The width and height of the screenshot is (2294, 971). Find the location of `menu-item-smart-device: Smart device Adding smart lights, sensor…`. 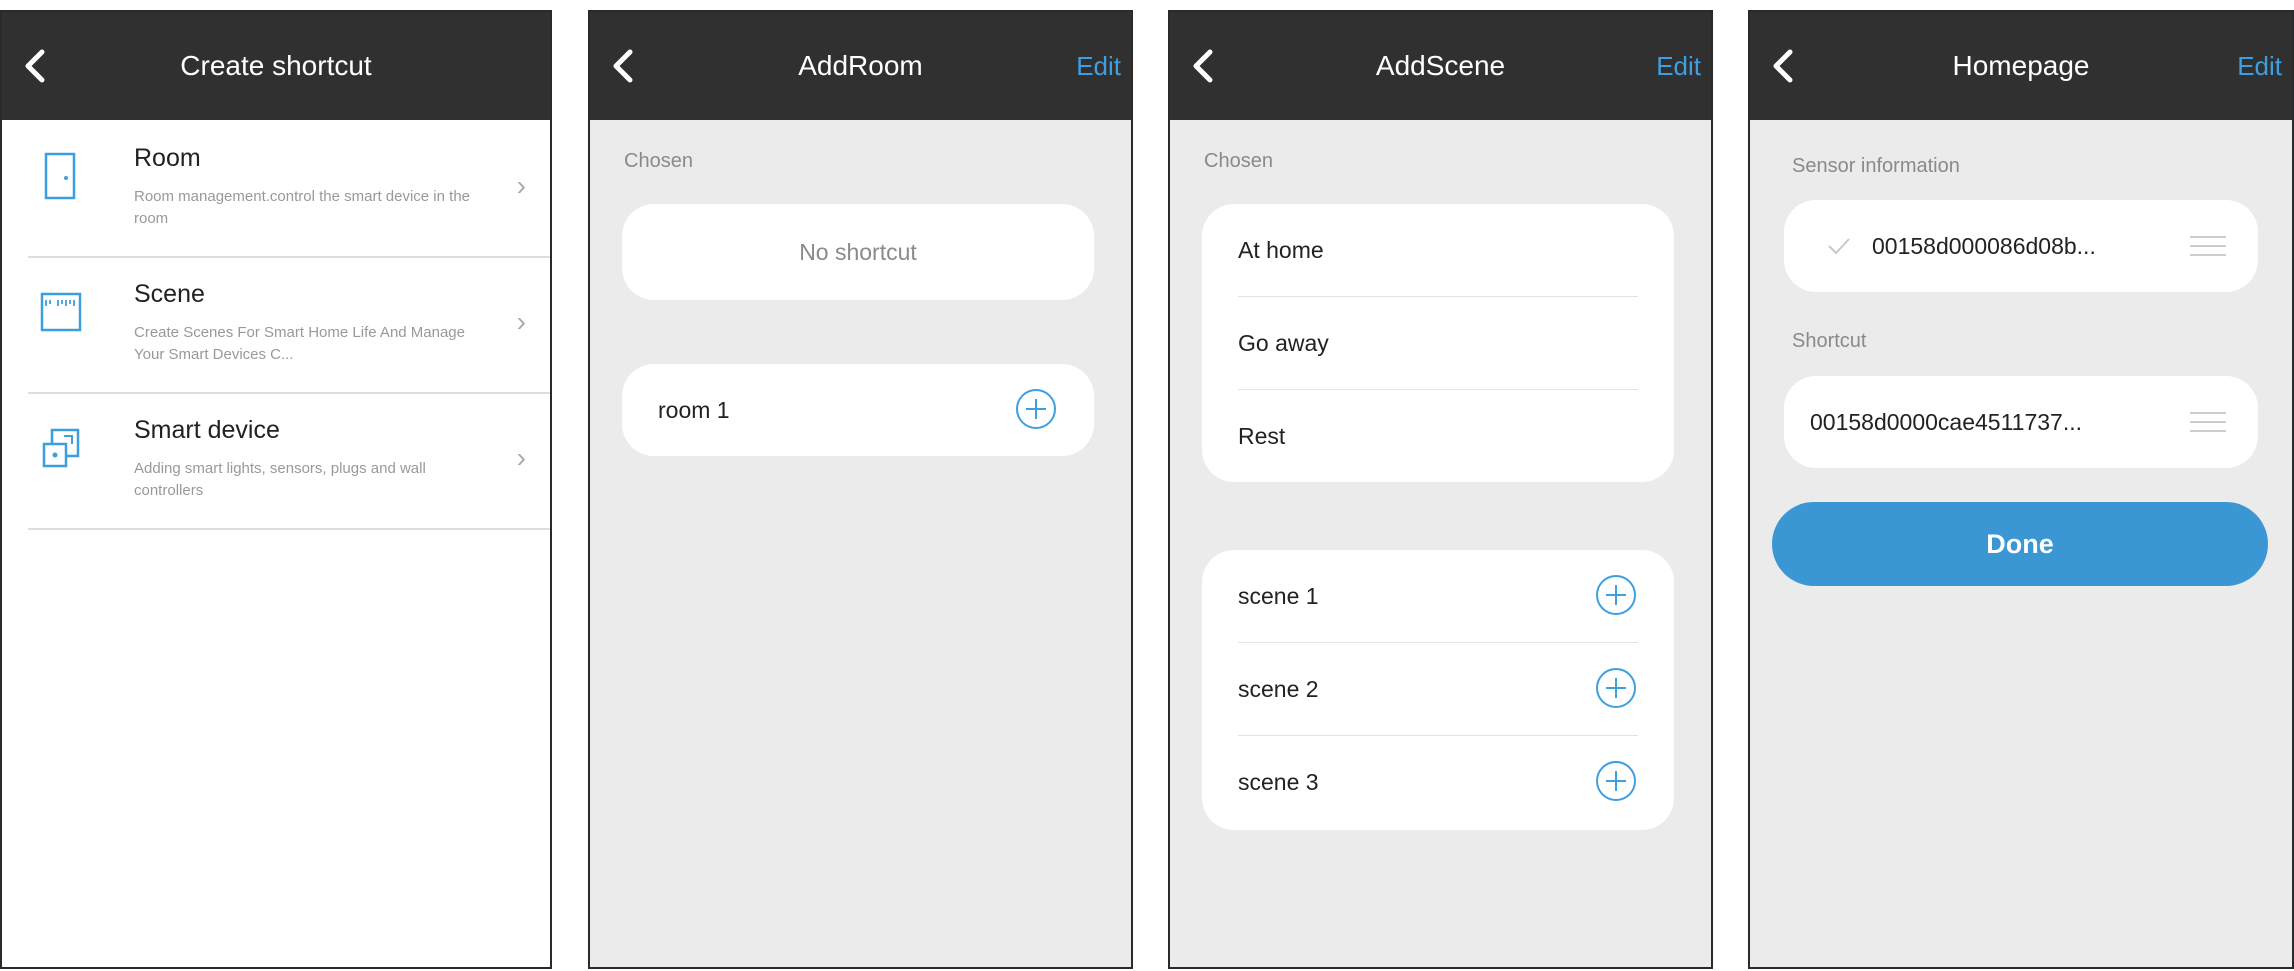

menu-item-smart-device: Smart device Adding smart lights, sensor… is located at coordinates (289, 461).